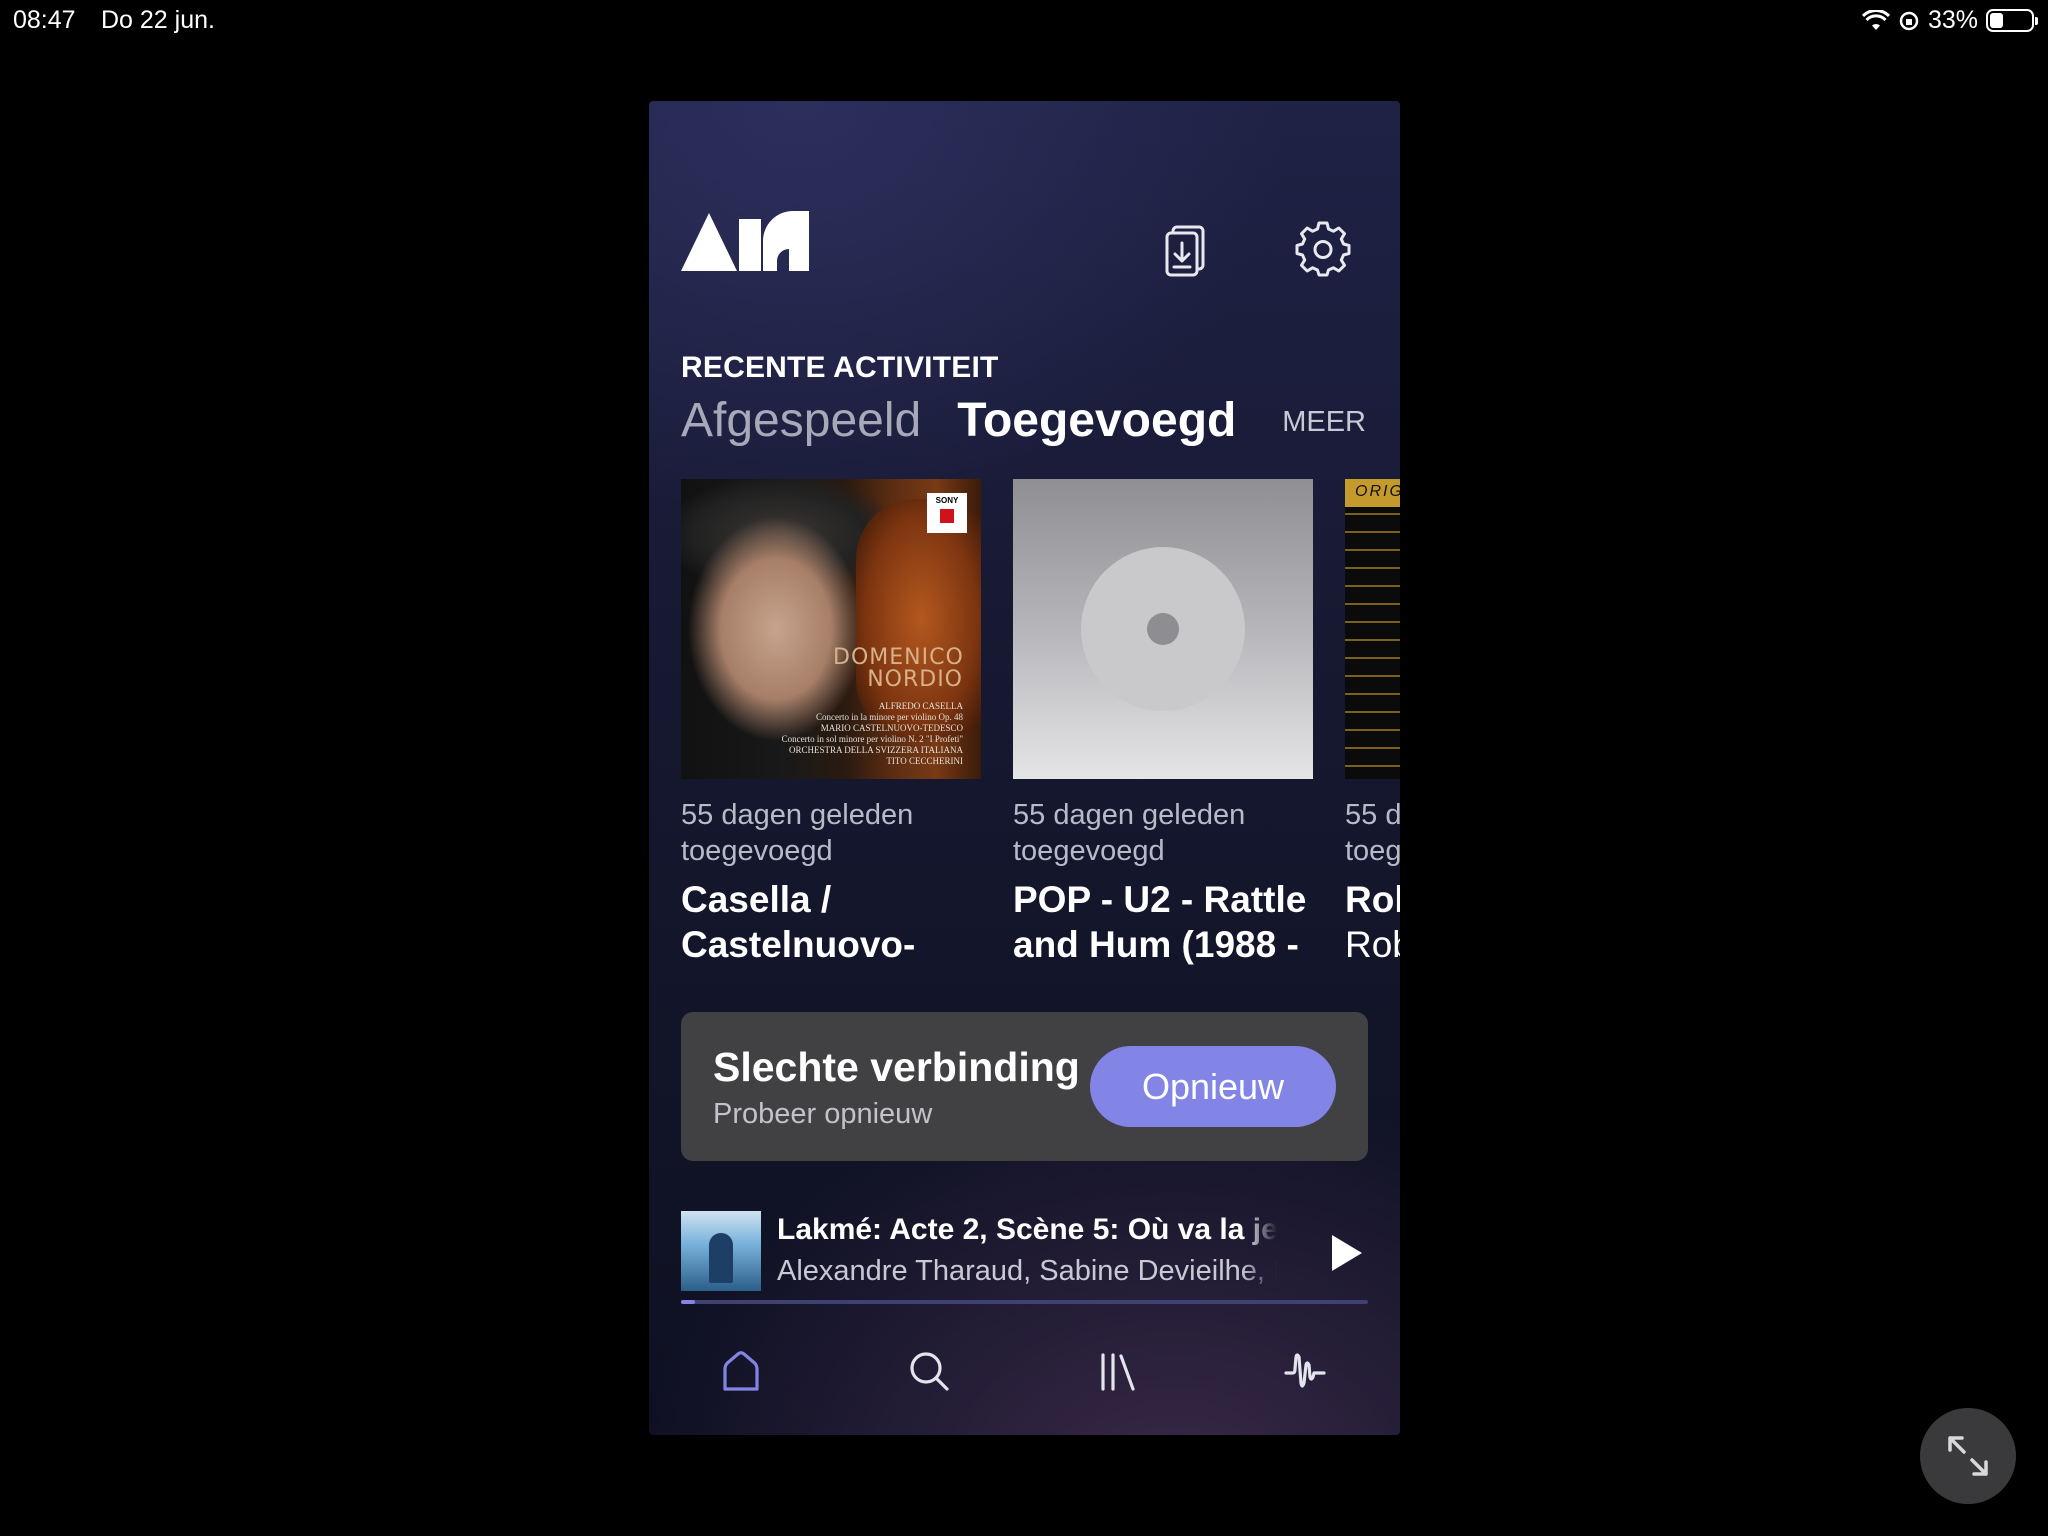  What do you see at coordinates (1027, 1229) in the screenshot?
I see `now-playing-track: Lakmé: Acte 2, Scène 5: Où va la jeune` at bounding box center [1027, 1229].